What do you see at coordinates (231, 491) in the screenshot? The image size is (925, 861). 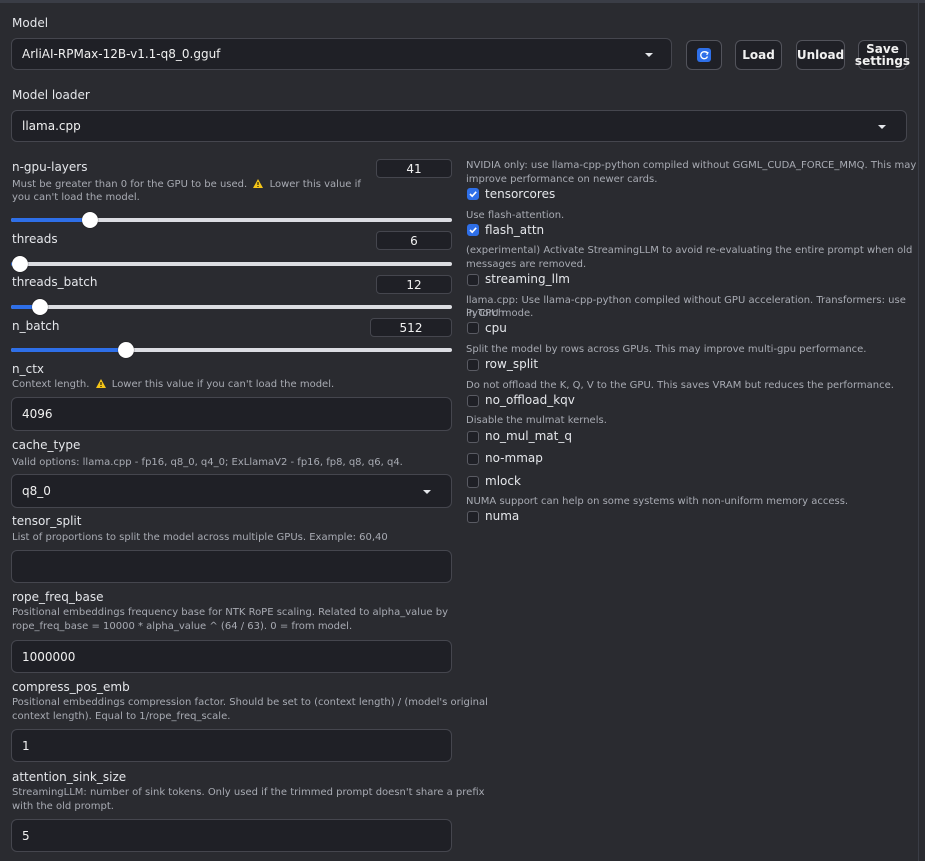 I see `cache-type-dropdown: q8_0` at bounding box center [231, 491].